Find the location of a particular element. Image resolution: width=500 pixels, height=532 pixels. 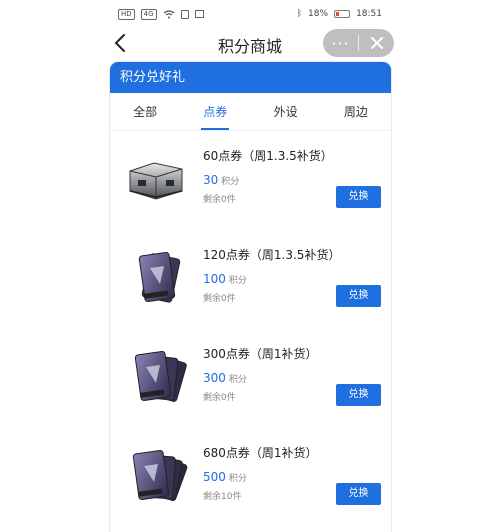

list-item: 680点券（周1补货） 500 积分 剩余10件 兑换 is located at coordinates (250, 477).